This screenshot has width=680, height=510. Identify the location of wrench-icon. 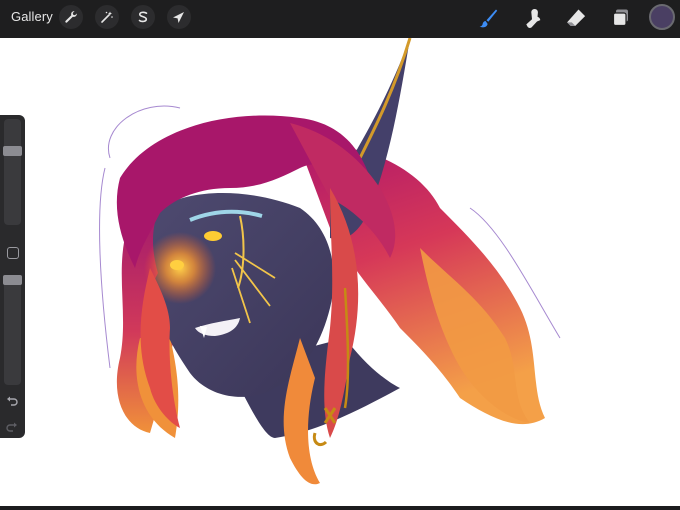
(71, 17).